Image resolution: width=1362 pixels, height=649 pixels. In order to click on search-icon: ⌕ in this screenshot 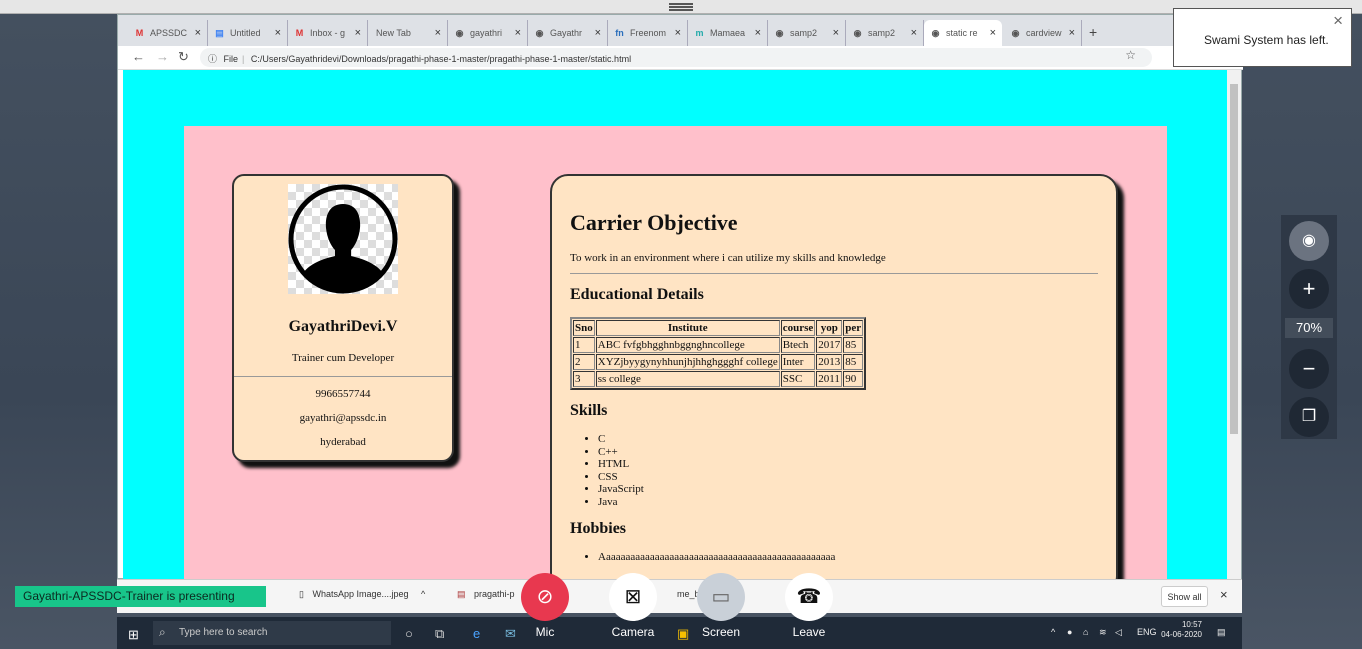, I will do `click(162, 632)`.